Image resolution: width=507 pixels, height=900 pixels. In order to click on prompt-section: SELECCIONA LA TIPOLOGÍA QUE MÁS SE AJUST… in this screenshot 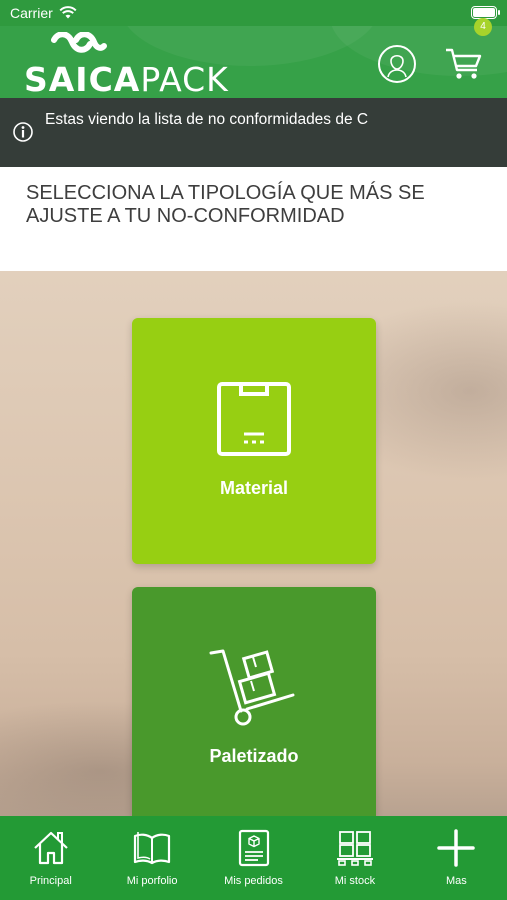, I will do `click(253, 219)`.